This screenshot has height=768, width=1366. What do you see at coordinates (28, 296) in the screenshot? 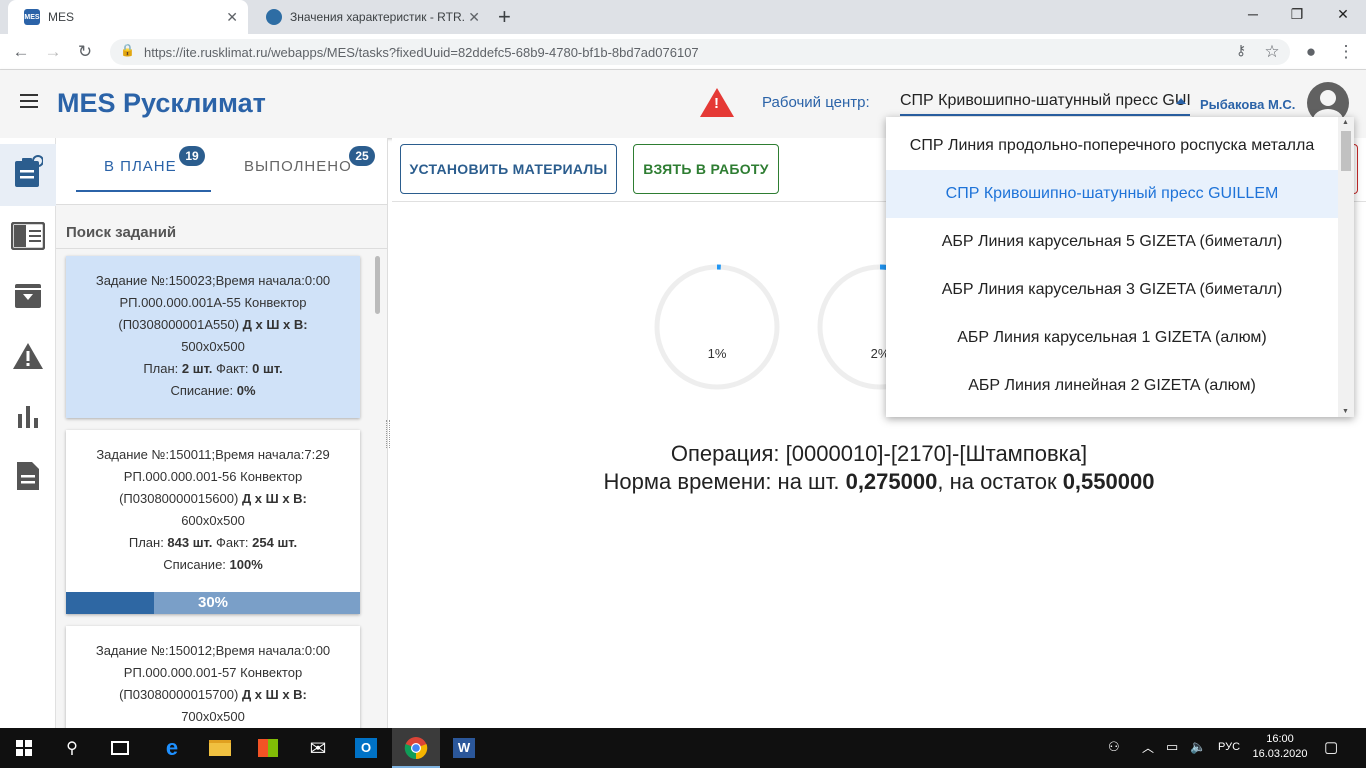
I see `archive-icon` at bounding box center [28, 296].